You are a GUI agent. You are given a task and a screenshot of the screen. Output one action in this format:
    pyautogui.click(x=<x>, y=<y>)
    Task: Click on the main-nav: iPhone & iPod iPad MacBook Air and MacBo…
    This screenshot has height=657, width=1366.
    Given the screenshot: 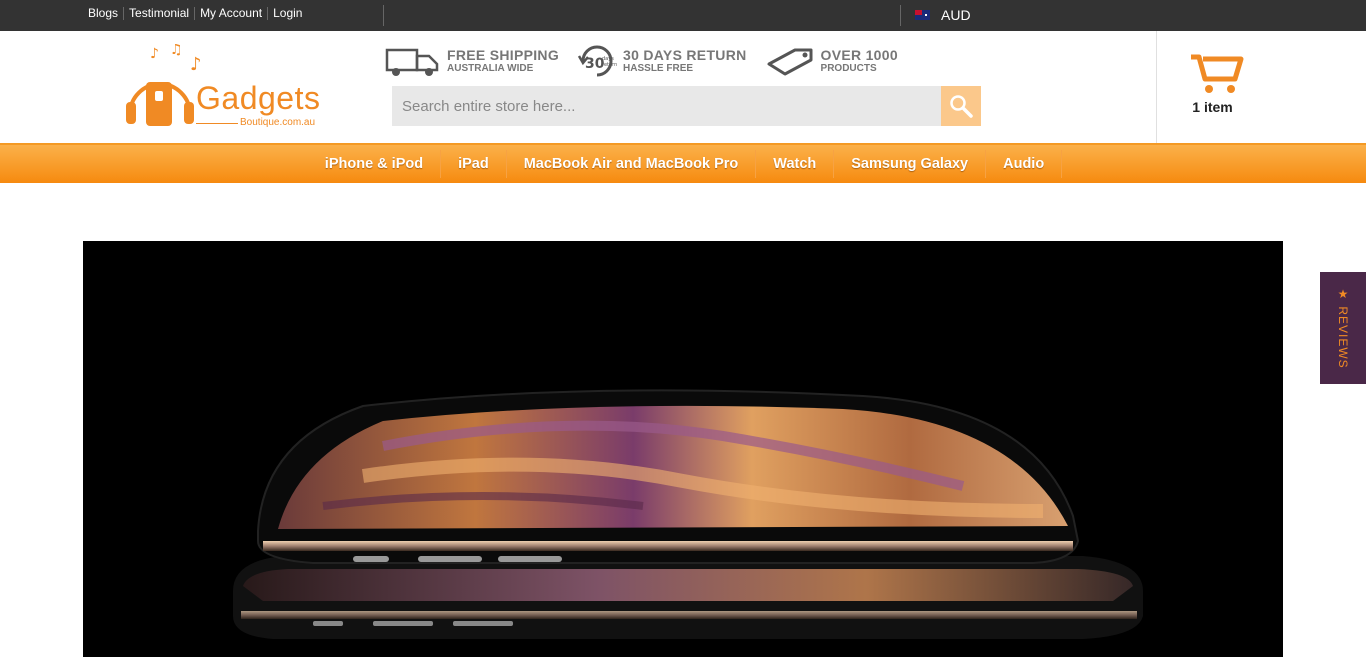 What is the action you would take?
    pyautogui.click(x=683, y=163)
    